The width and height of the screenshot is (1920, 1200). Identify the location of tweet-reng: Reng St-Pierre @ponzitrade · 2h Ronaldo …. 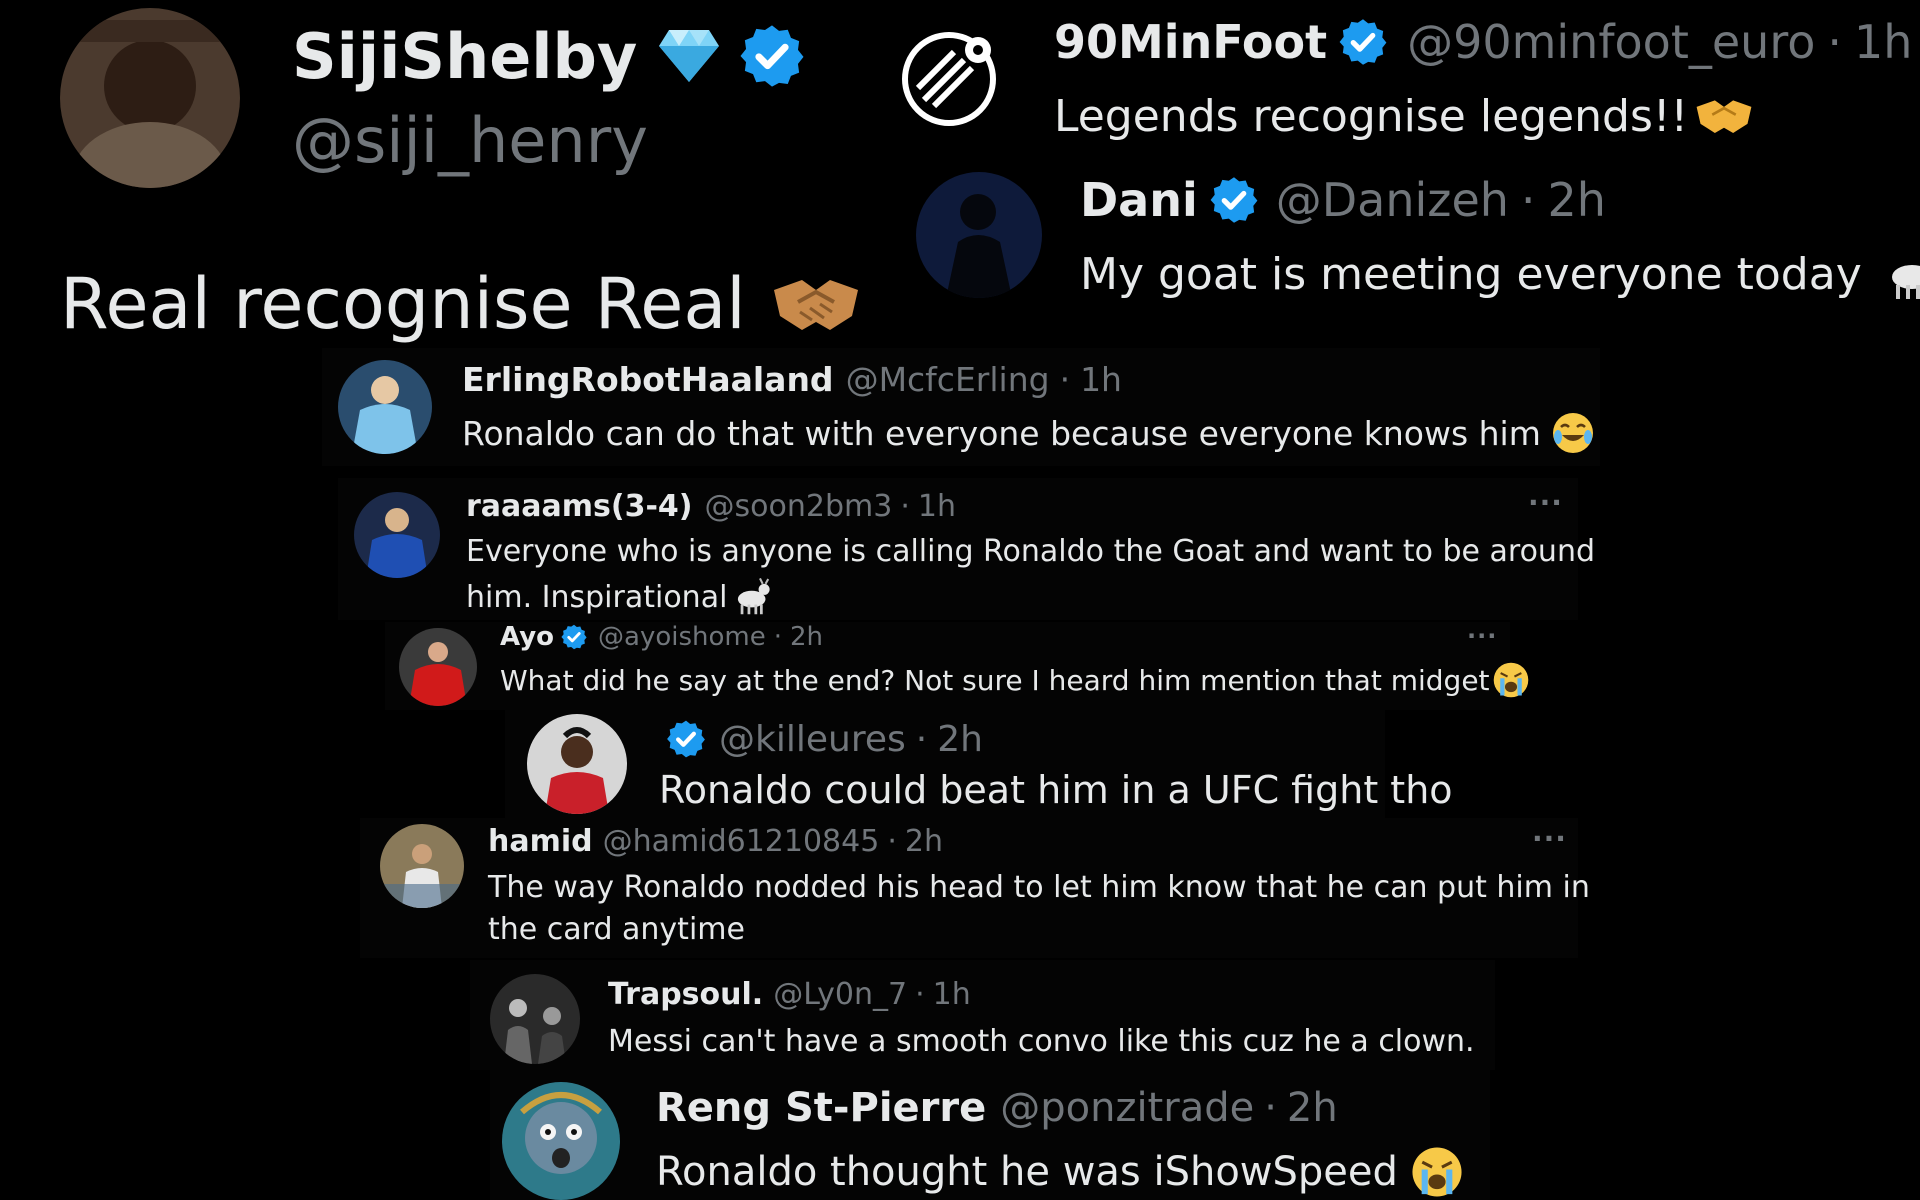
(990, 1135).